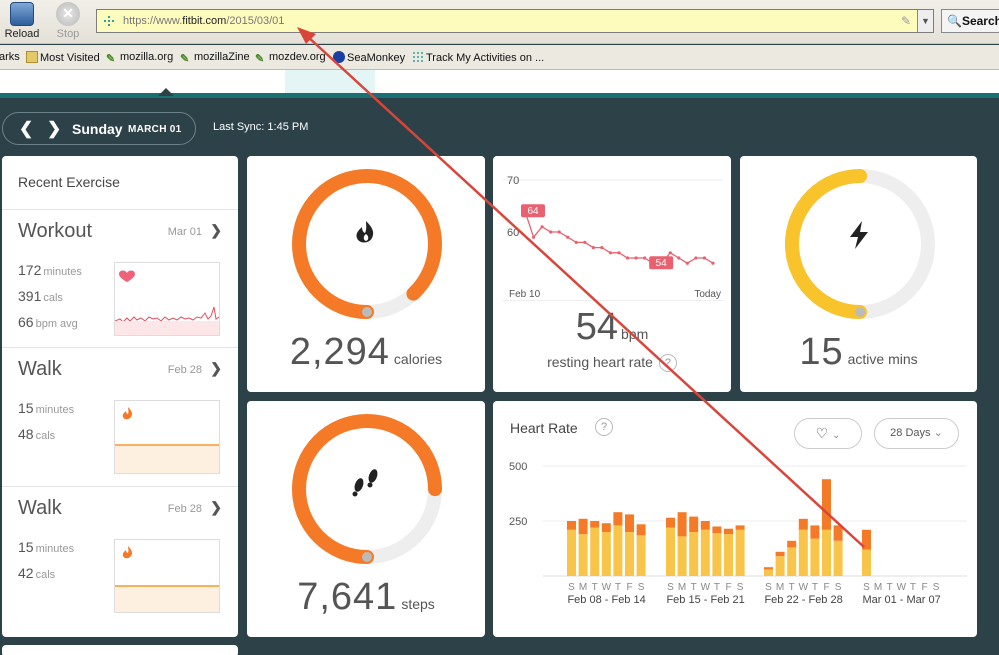 This screenshot has width=999, height=655. Describe the element at coordinates (612, 327) in the screenshot. I see `resting-heart-rate-value: 54 bpm` at that location.